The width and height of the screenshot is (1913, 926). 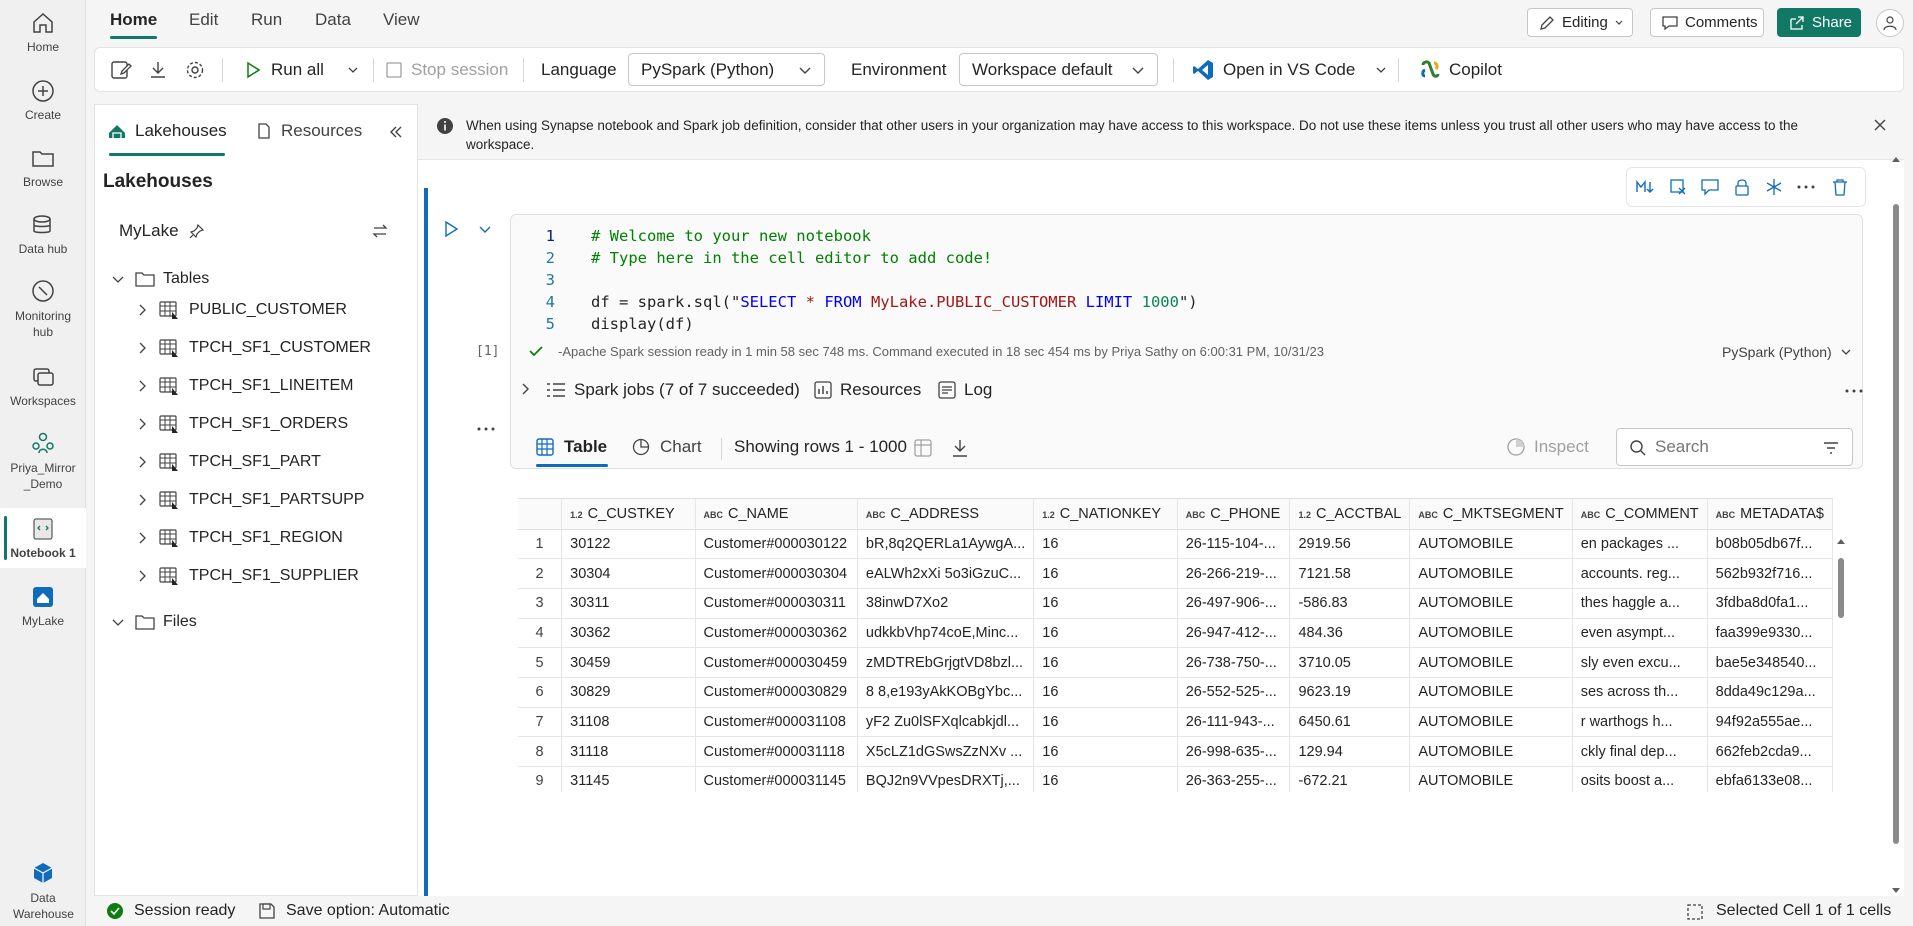 What do you see at coordinates (43, 32) in the screenshot?
I see `rail-home: Home` at bounding box center [43, 32].